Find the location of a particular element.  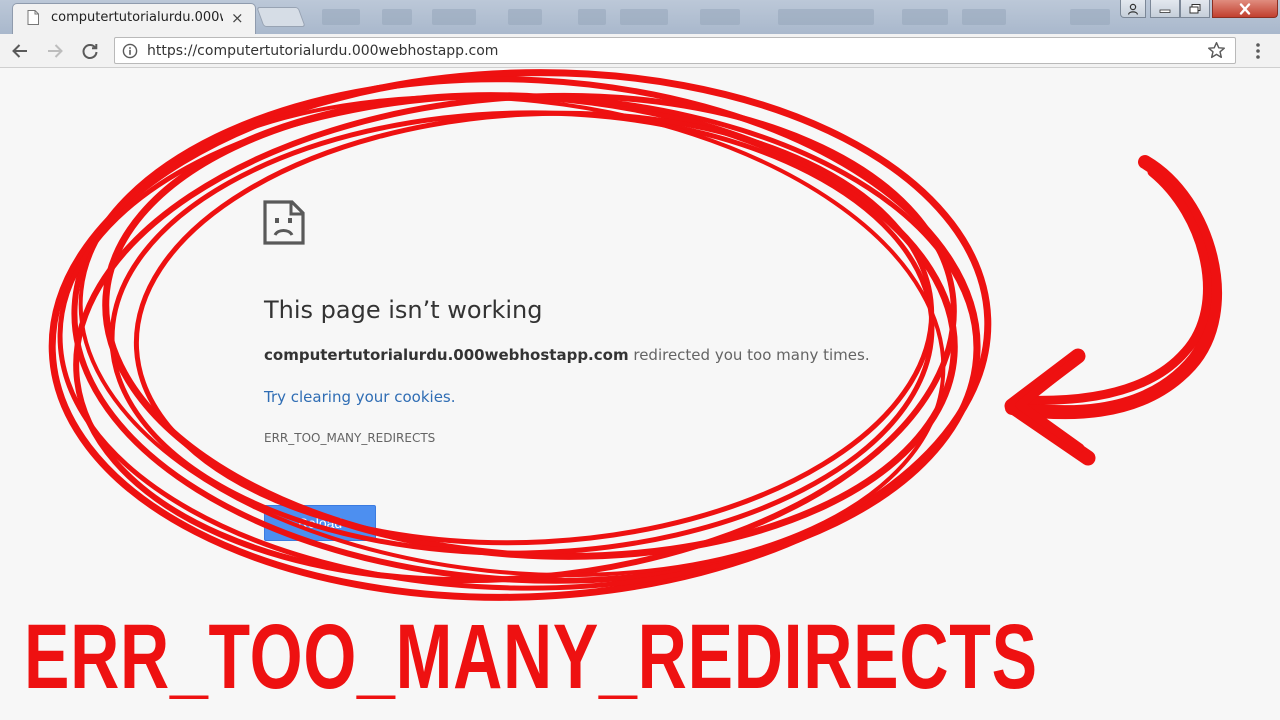

back-button is located at coordinates (20, 51).